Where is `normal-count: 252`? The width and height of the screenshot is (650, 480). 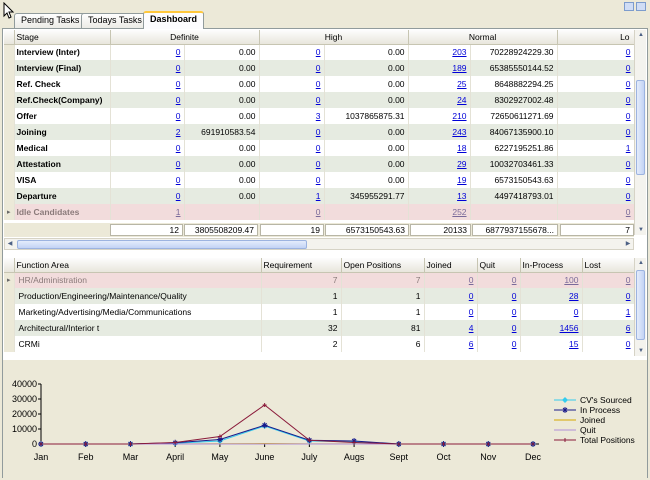 normal-count: 252 is located at coordinates (439, 212).